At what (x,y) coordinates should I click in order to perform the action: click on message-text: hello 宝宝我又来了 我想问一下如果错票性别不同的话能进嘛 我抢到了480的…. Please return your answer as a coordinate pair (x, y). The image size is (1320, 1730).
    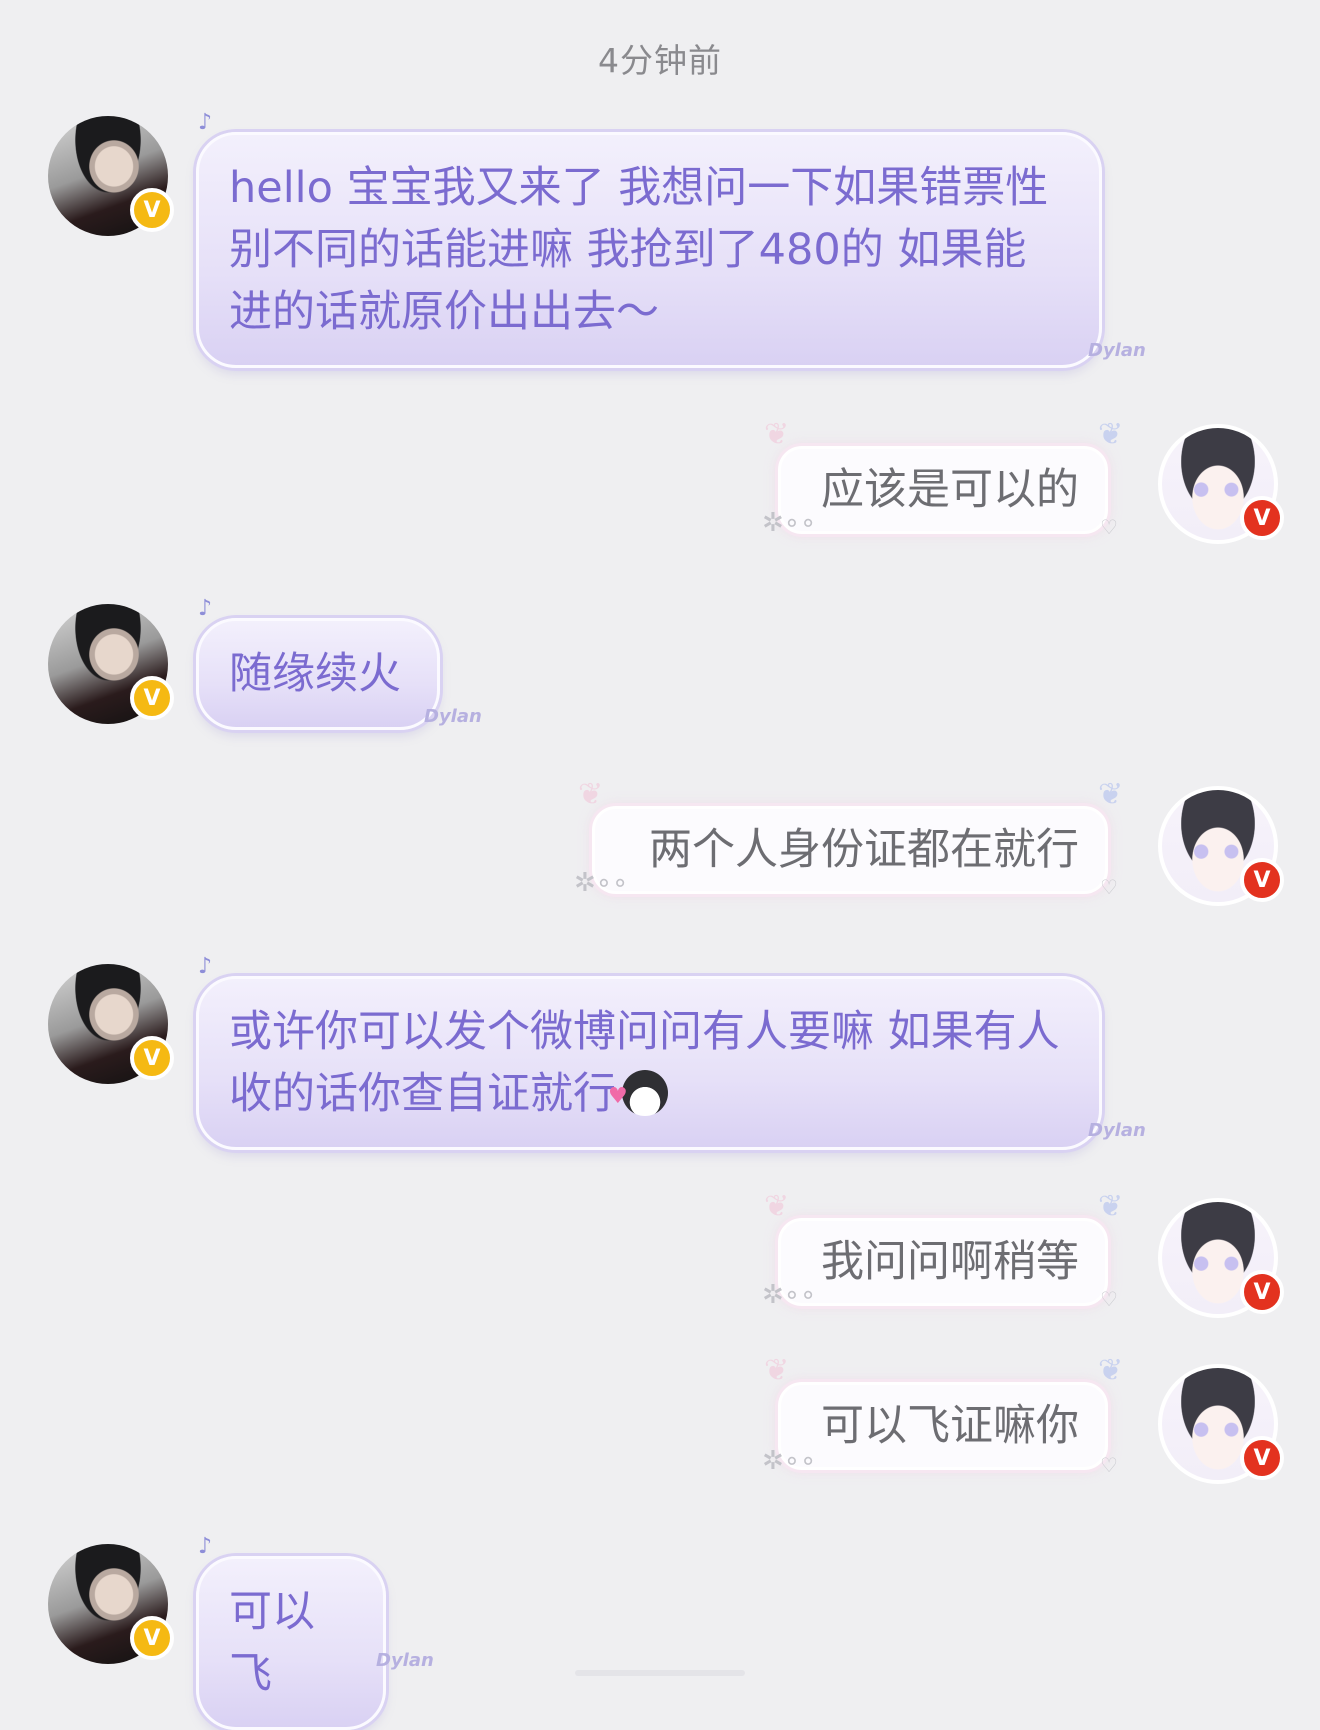
    Looking at the image, I should click on (639, 250).